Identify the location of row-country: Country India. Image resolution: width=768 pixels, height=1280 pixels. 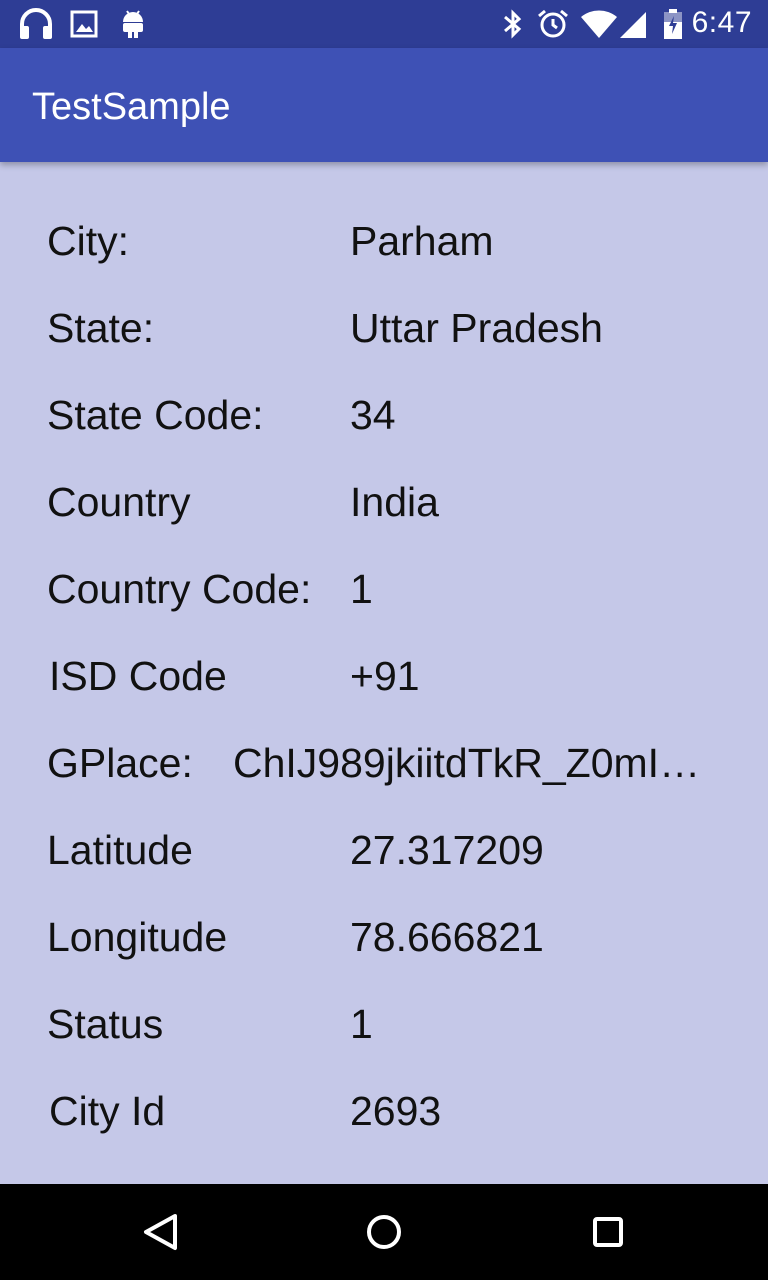
(384, 509).